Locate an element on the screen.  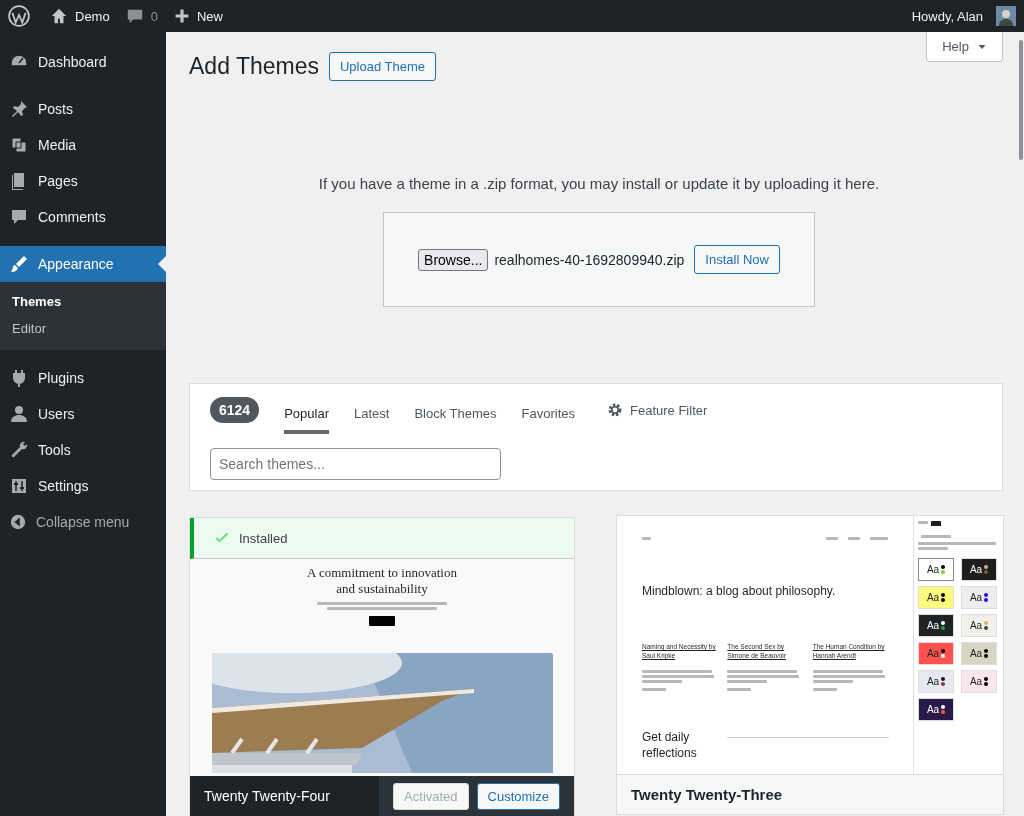
notice-text: Installed is located at coordinates (263, 538).